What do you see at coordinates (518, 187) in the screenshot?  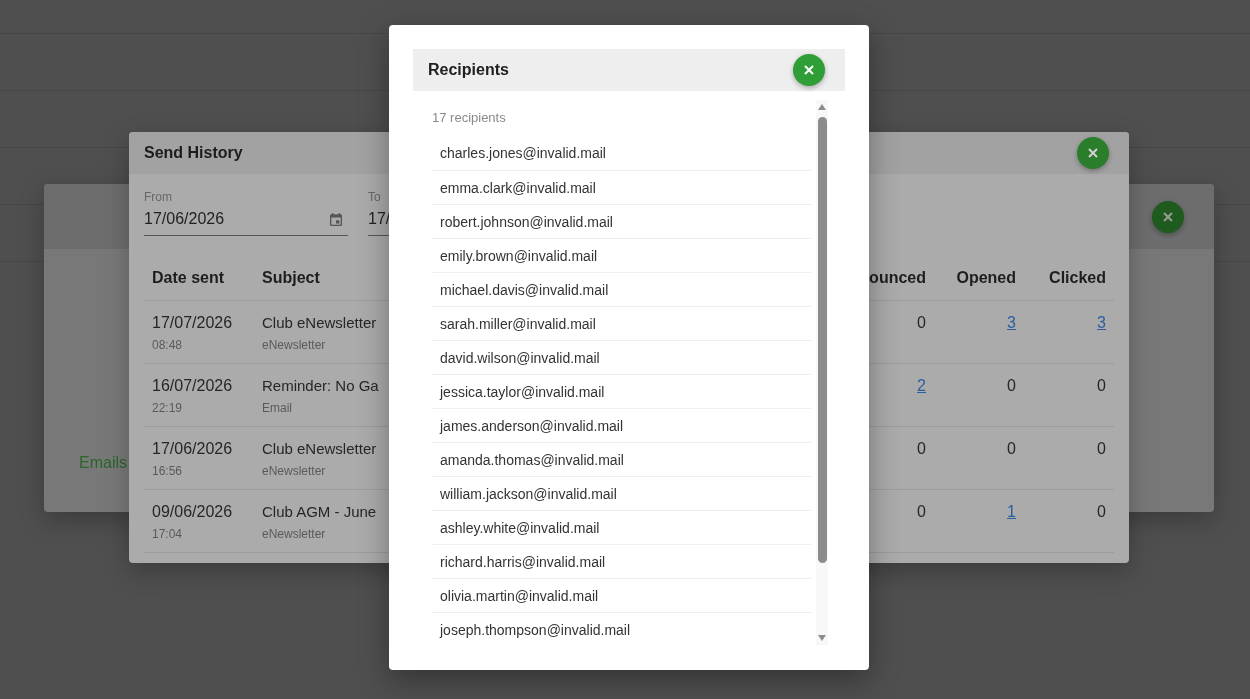 I see `email-text: emma.clark@invalid.mail` at bounding box center [518, 187].